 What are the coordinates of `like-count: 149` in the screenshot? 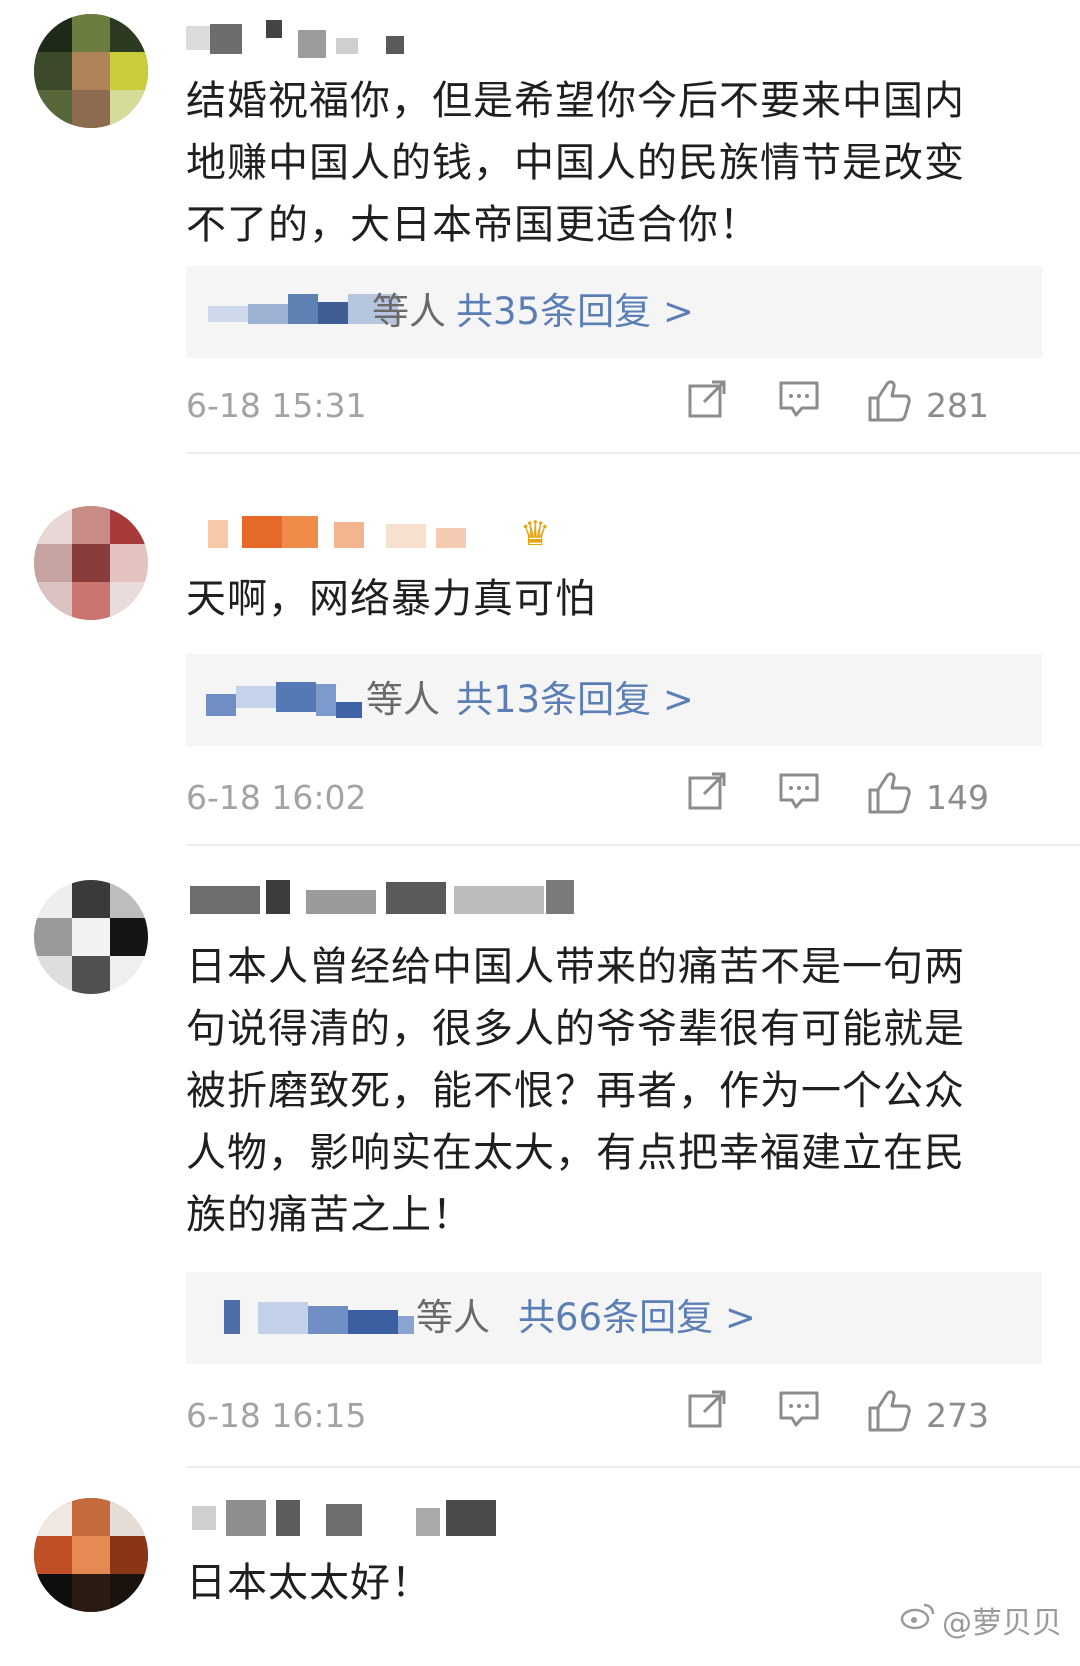 It's located at (957, 797).